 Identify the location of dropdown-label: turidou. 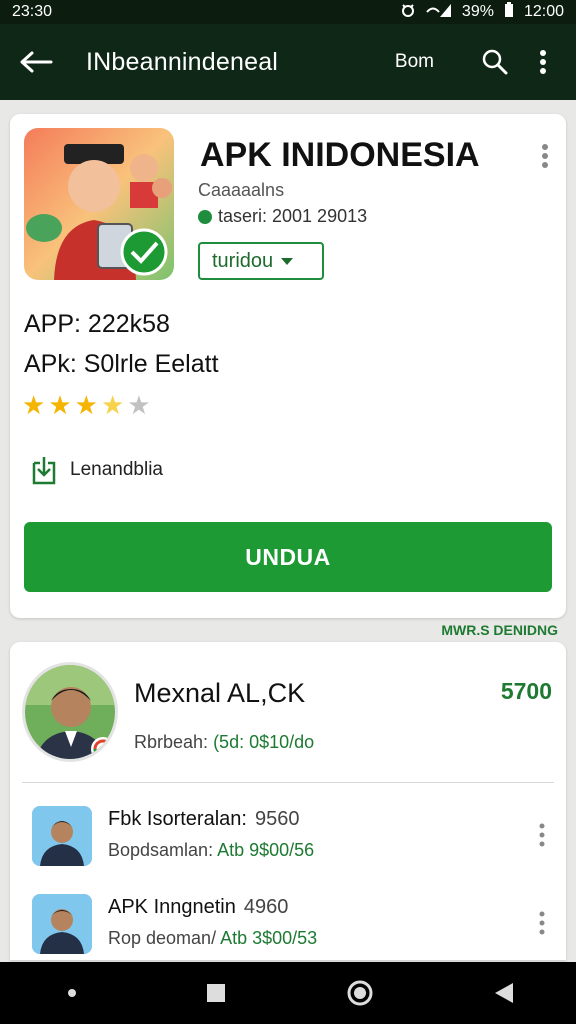
(243, 260).